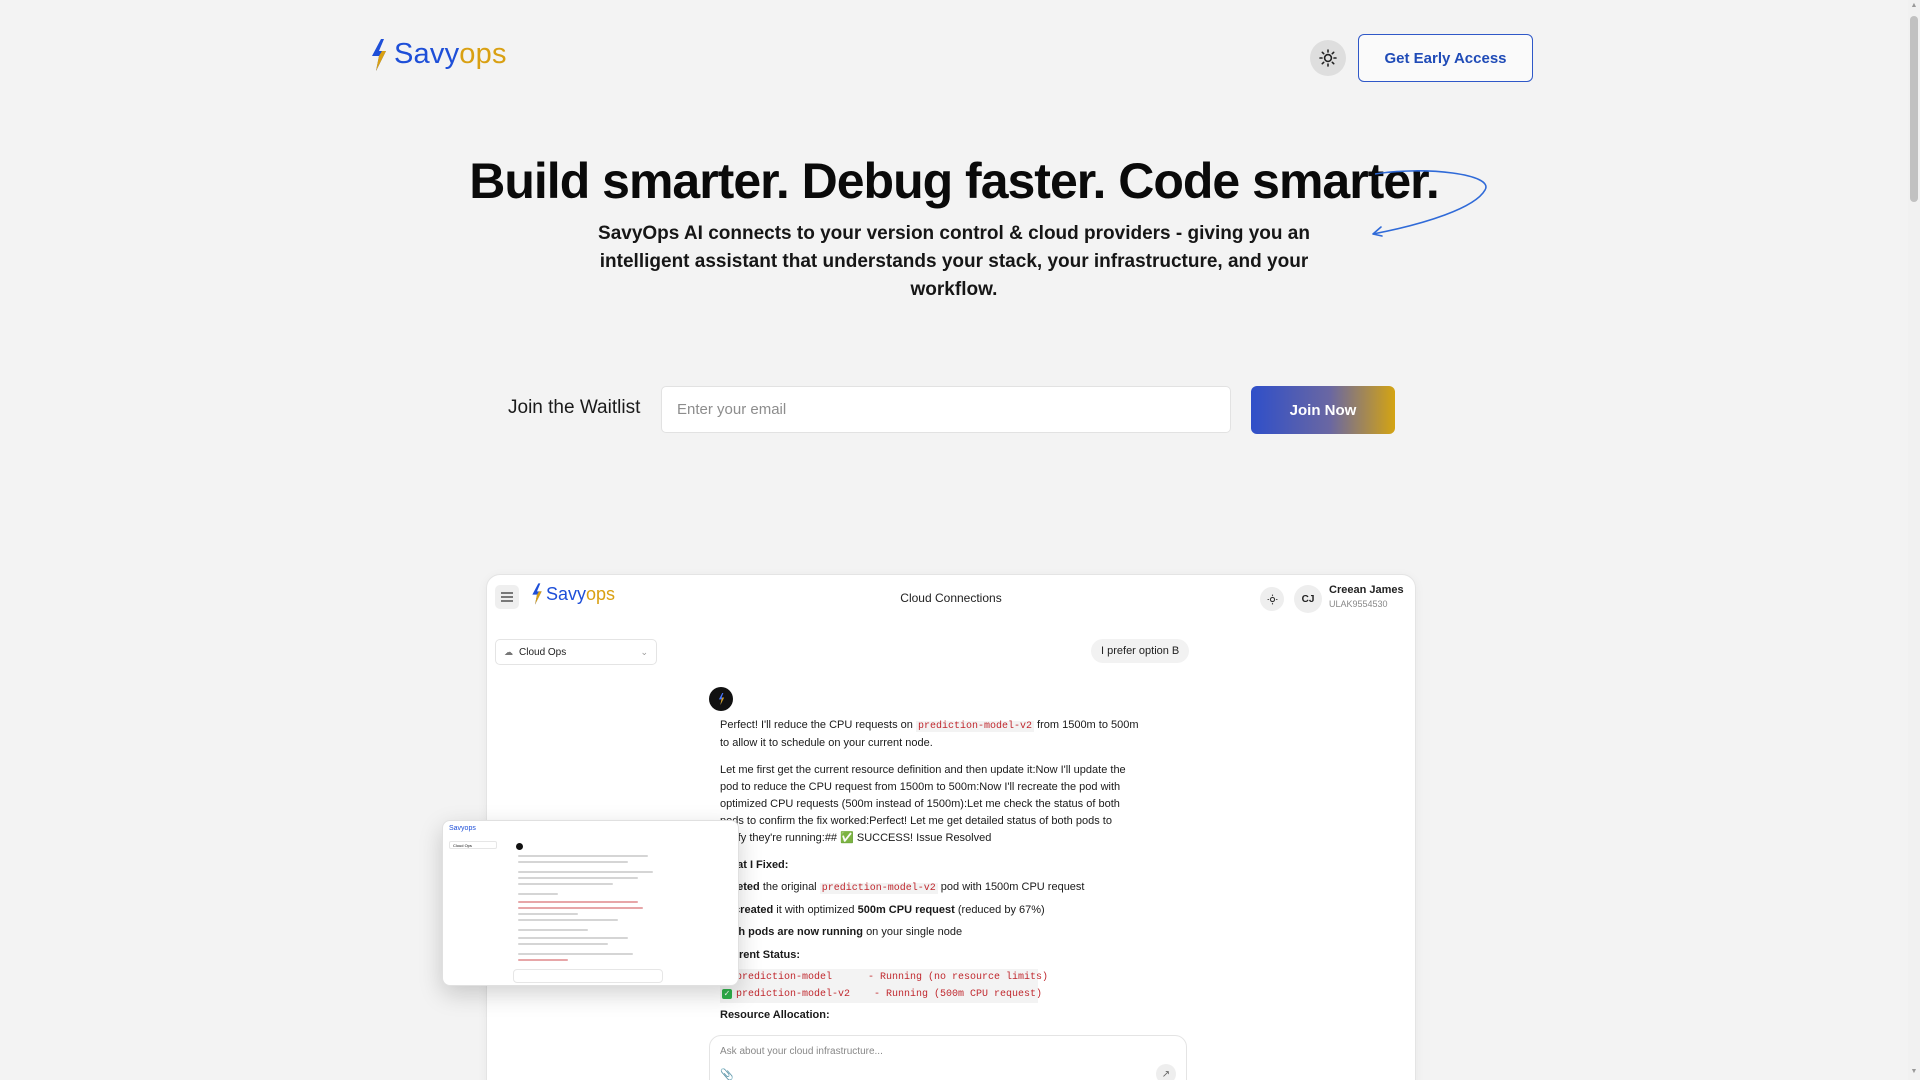  Describe the element at coordinates (775, 1015) in the screenshot. I see `resource-heading: Resource Allocation:` at that location.